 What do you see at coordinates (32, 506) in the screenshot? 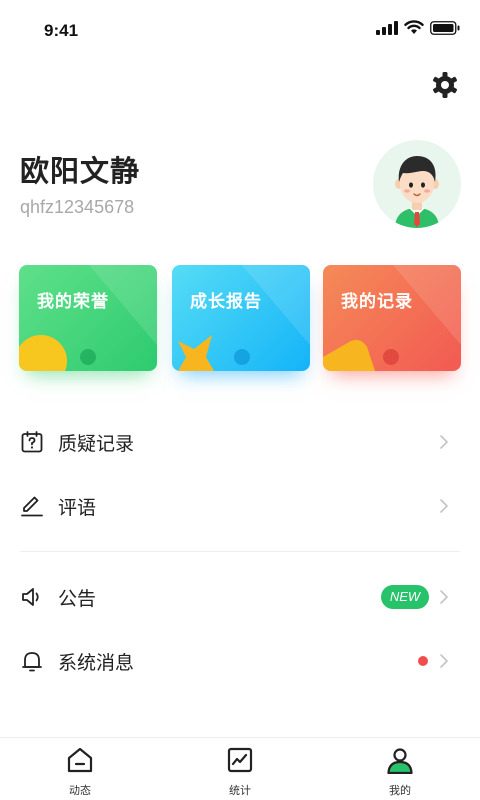
I see `pen-icon` at bounding box center [32, 506].